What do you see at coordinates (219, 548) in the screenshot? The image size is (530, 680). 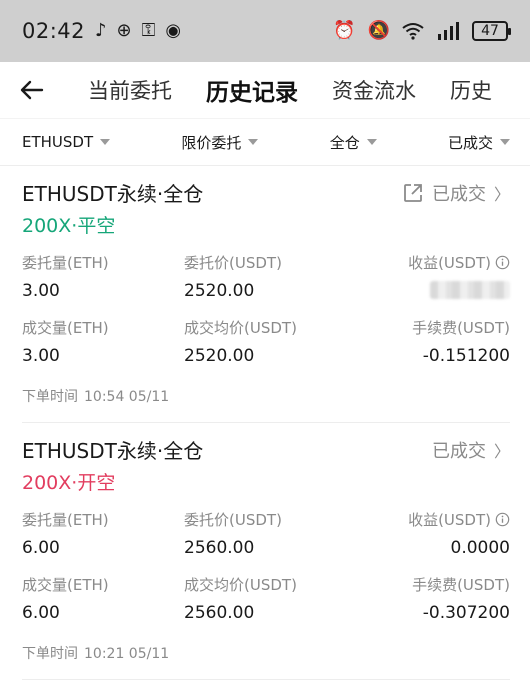 I see `price-value: 2560.00` at bounding box center [219, 548].